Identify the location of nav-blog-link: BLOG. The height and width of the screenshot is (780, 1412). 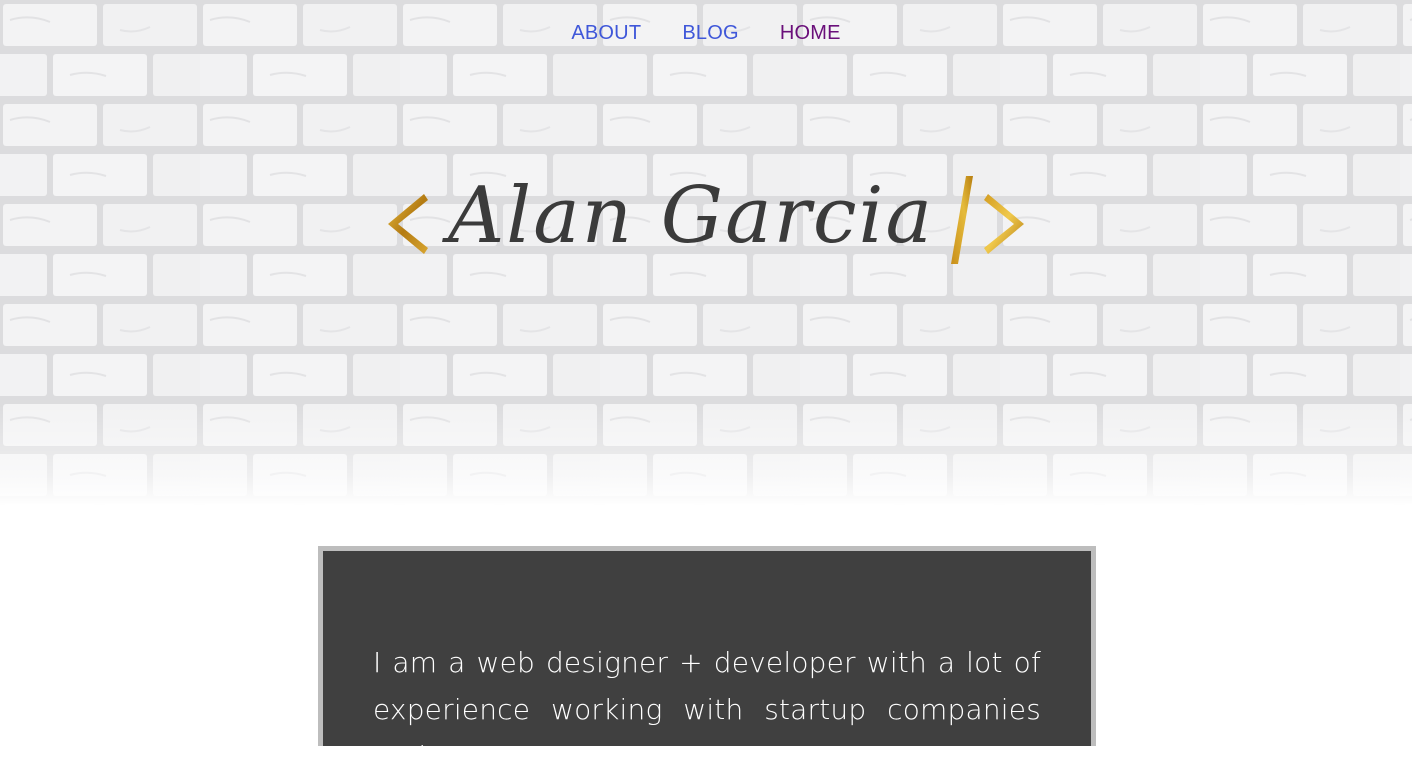
(710, 33).